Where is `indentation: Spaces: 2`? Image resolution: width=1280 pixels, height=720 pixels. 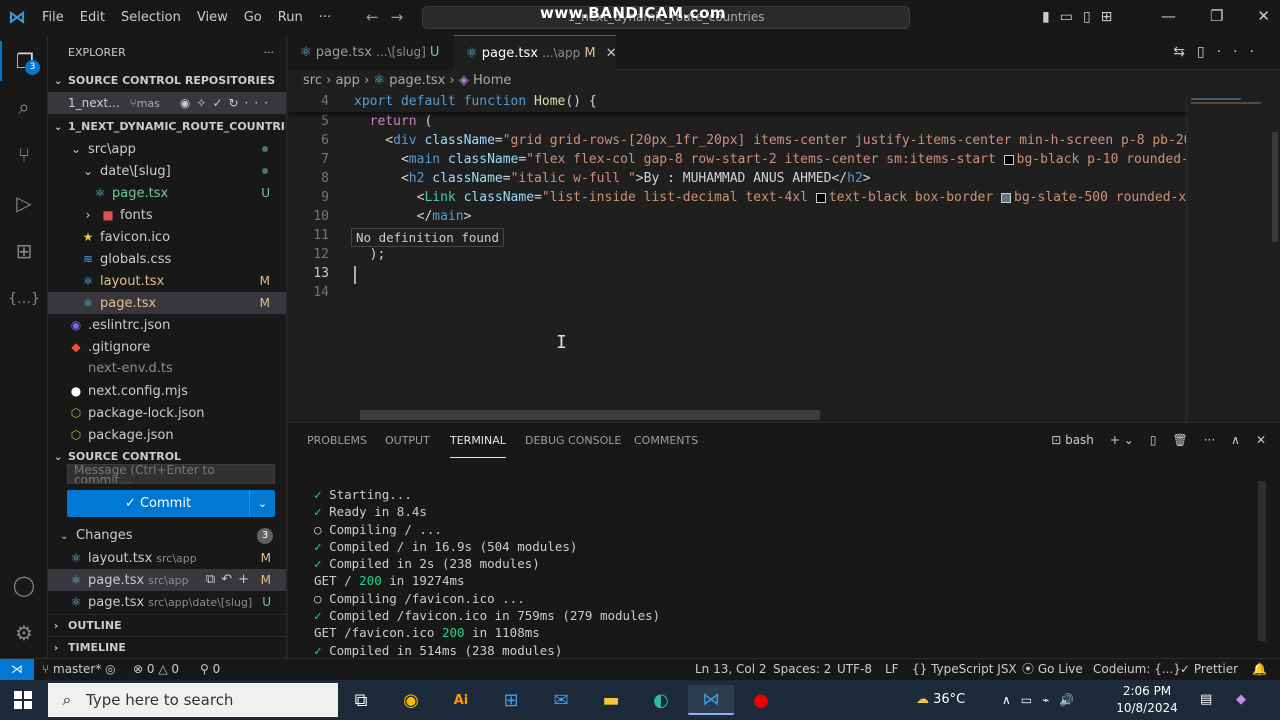 indentation: Spaces: 2 is located at coordinates (802, 669).